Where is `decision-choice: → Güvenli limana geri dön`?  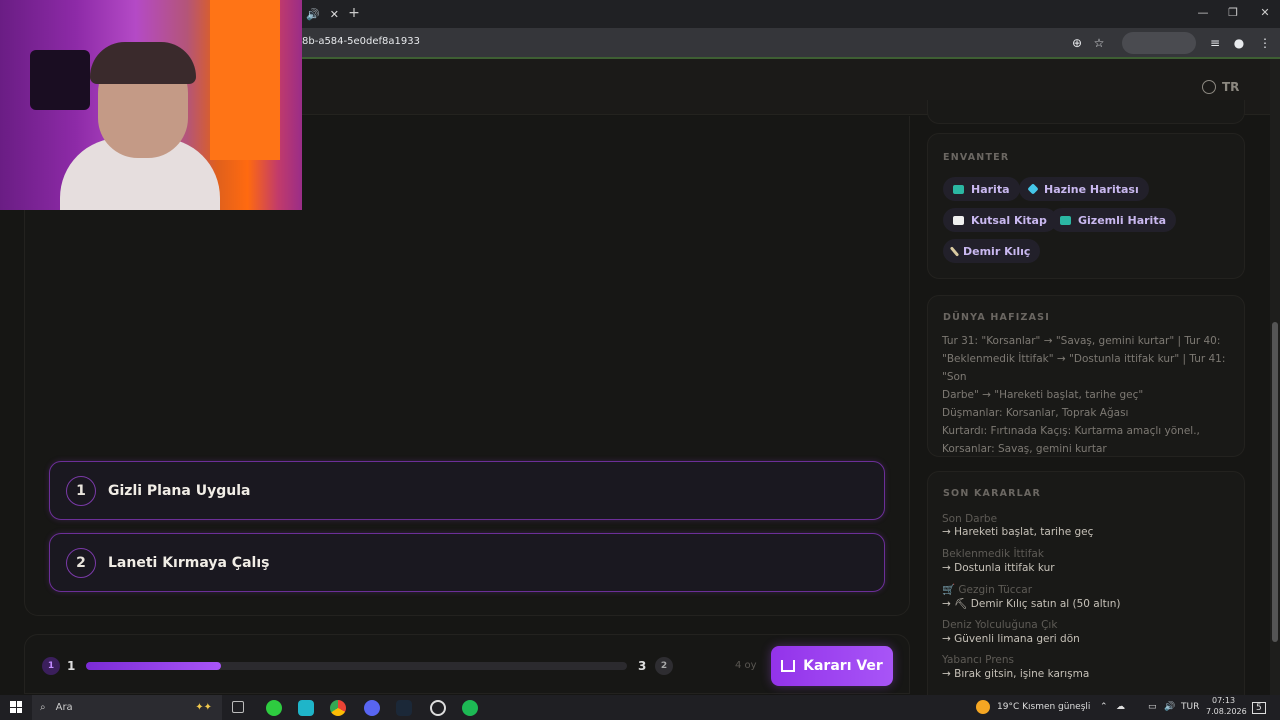 decision-choice: → Güvenli limana geri dön is located at coordinates (1011, 639).